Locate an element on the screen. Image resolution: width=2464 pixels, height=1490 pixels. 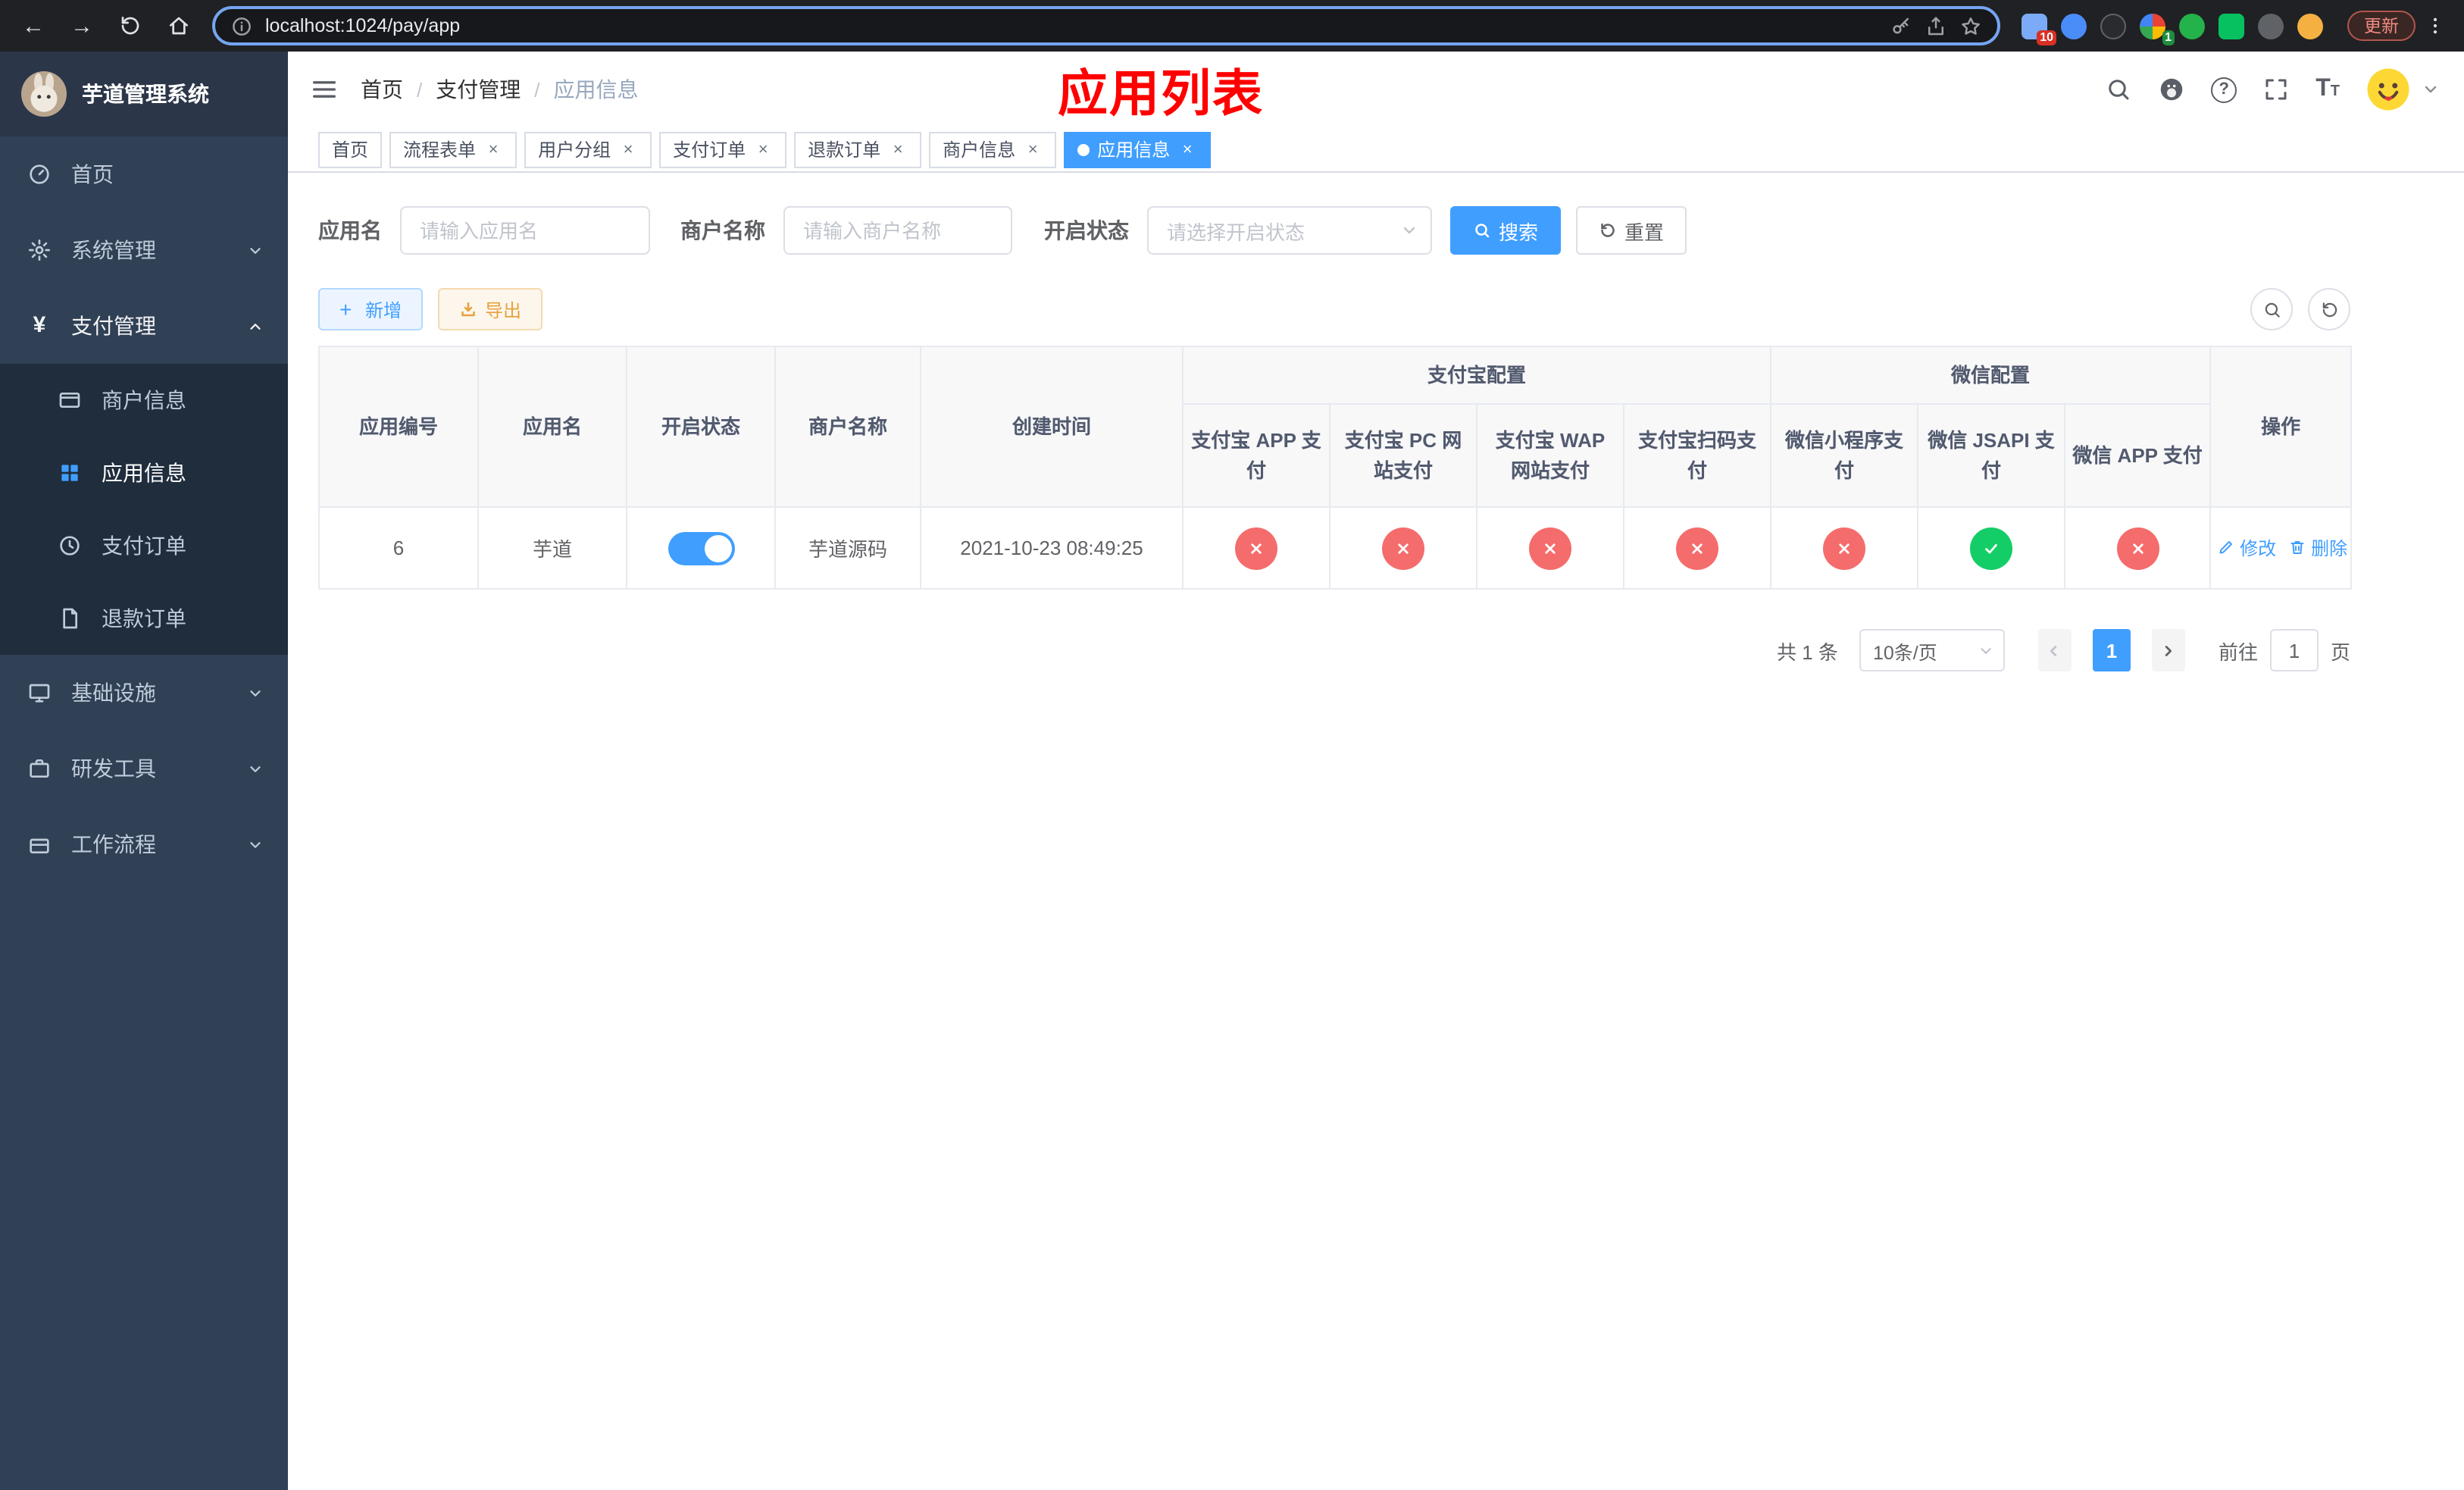
tab-refund-order: 退款订单 is located at coordinates (858, 149).